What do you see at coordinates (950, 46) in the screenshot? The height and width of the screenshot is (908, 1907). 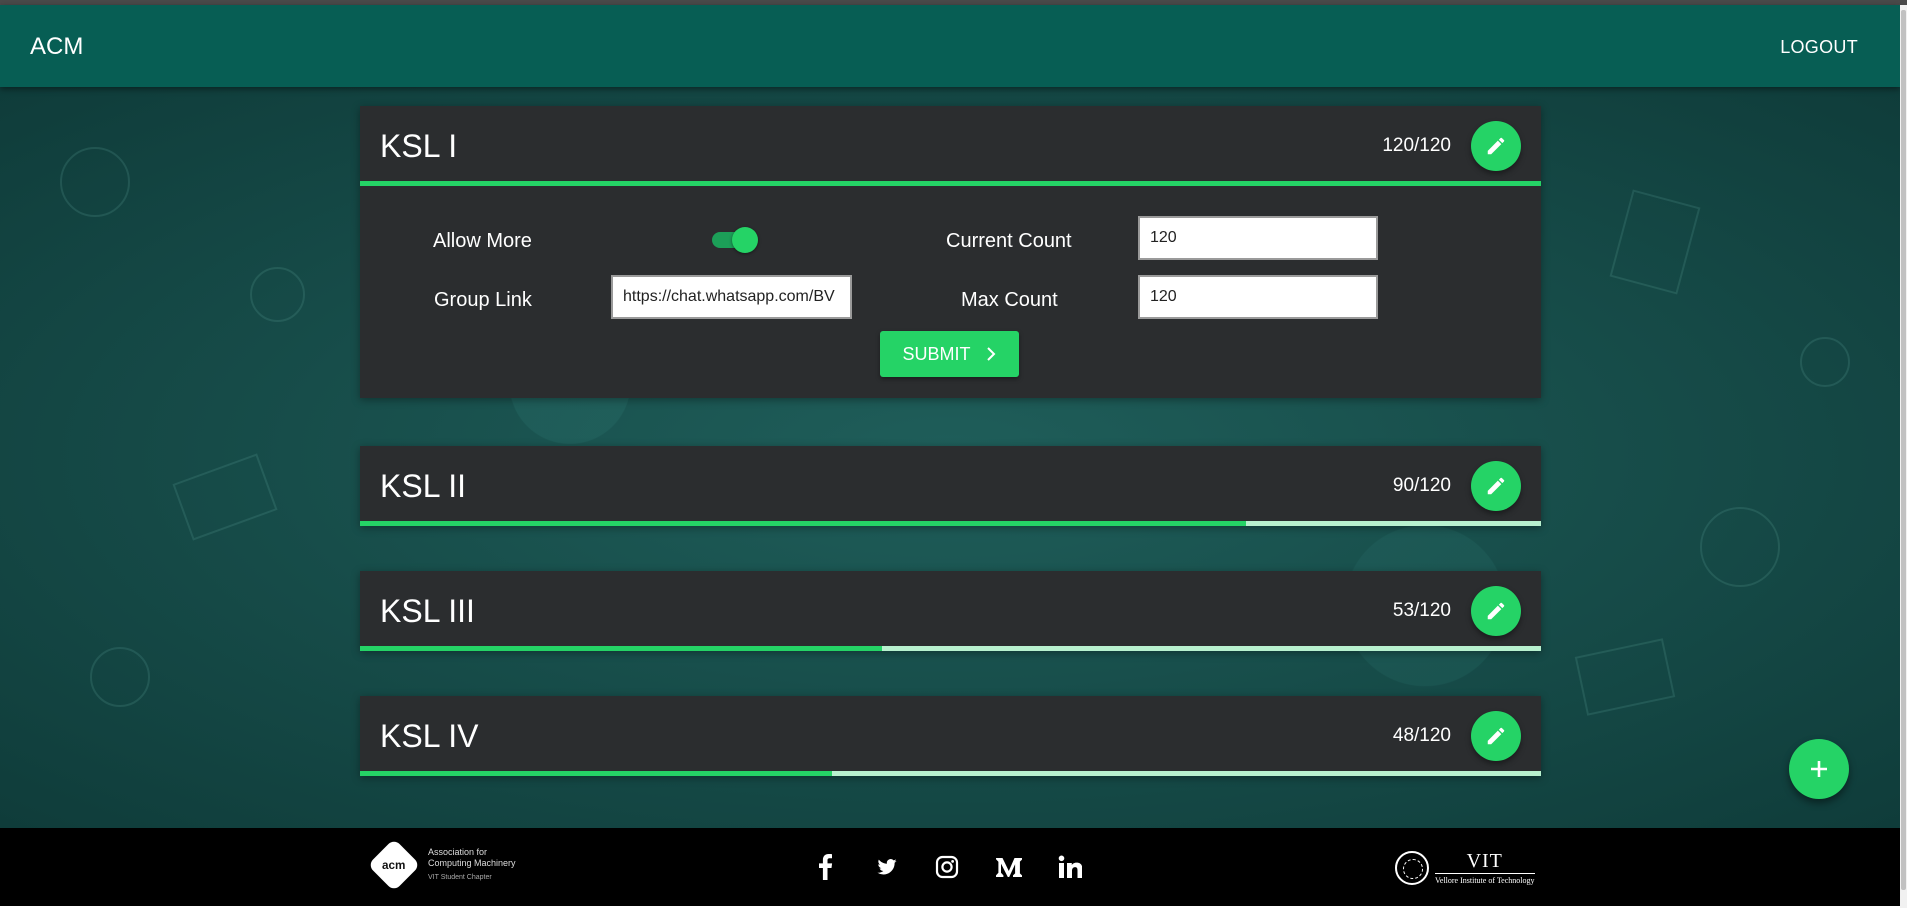 I see `navbar: ACM LOGOUT` at bounding box center [950, 46].